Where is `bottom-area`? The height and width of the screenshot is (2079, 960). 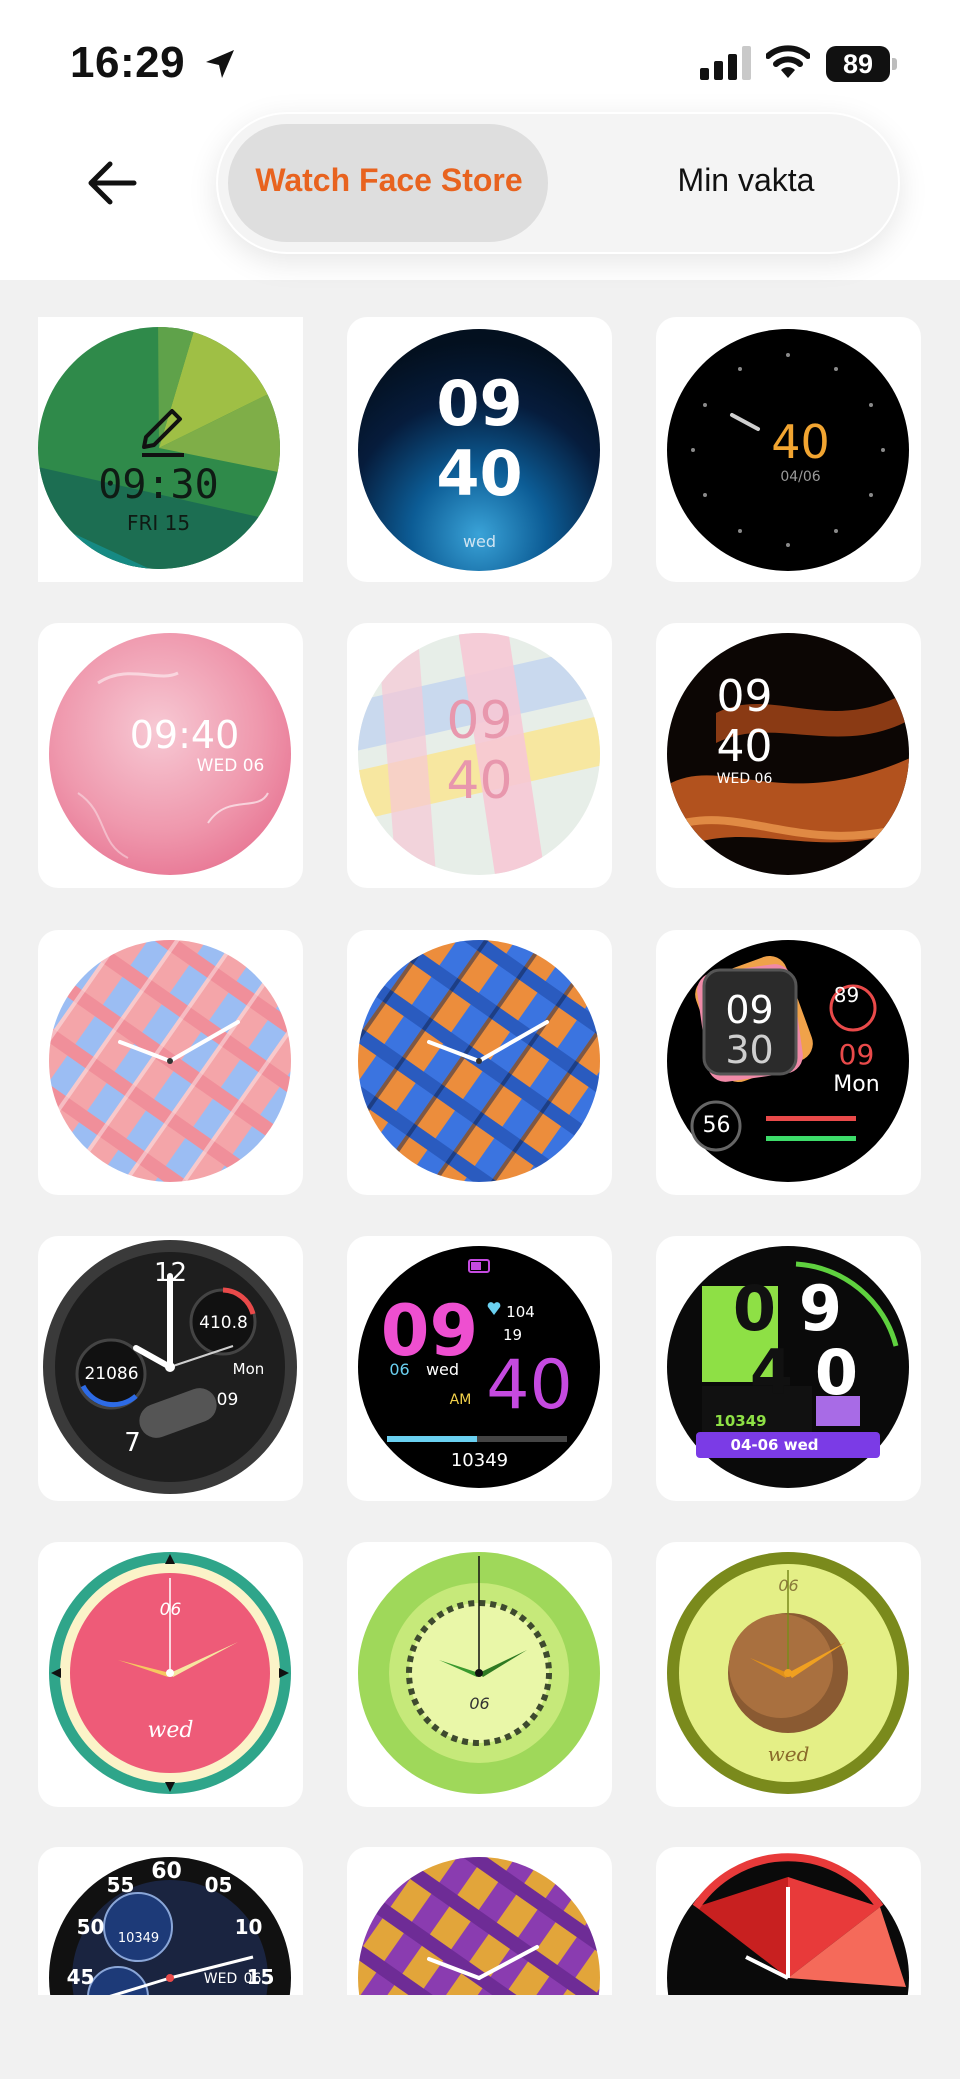
bottom-area is located at coordinates (480, 2037).